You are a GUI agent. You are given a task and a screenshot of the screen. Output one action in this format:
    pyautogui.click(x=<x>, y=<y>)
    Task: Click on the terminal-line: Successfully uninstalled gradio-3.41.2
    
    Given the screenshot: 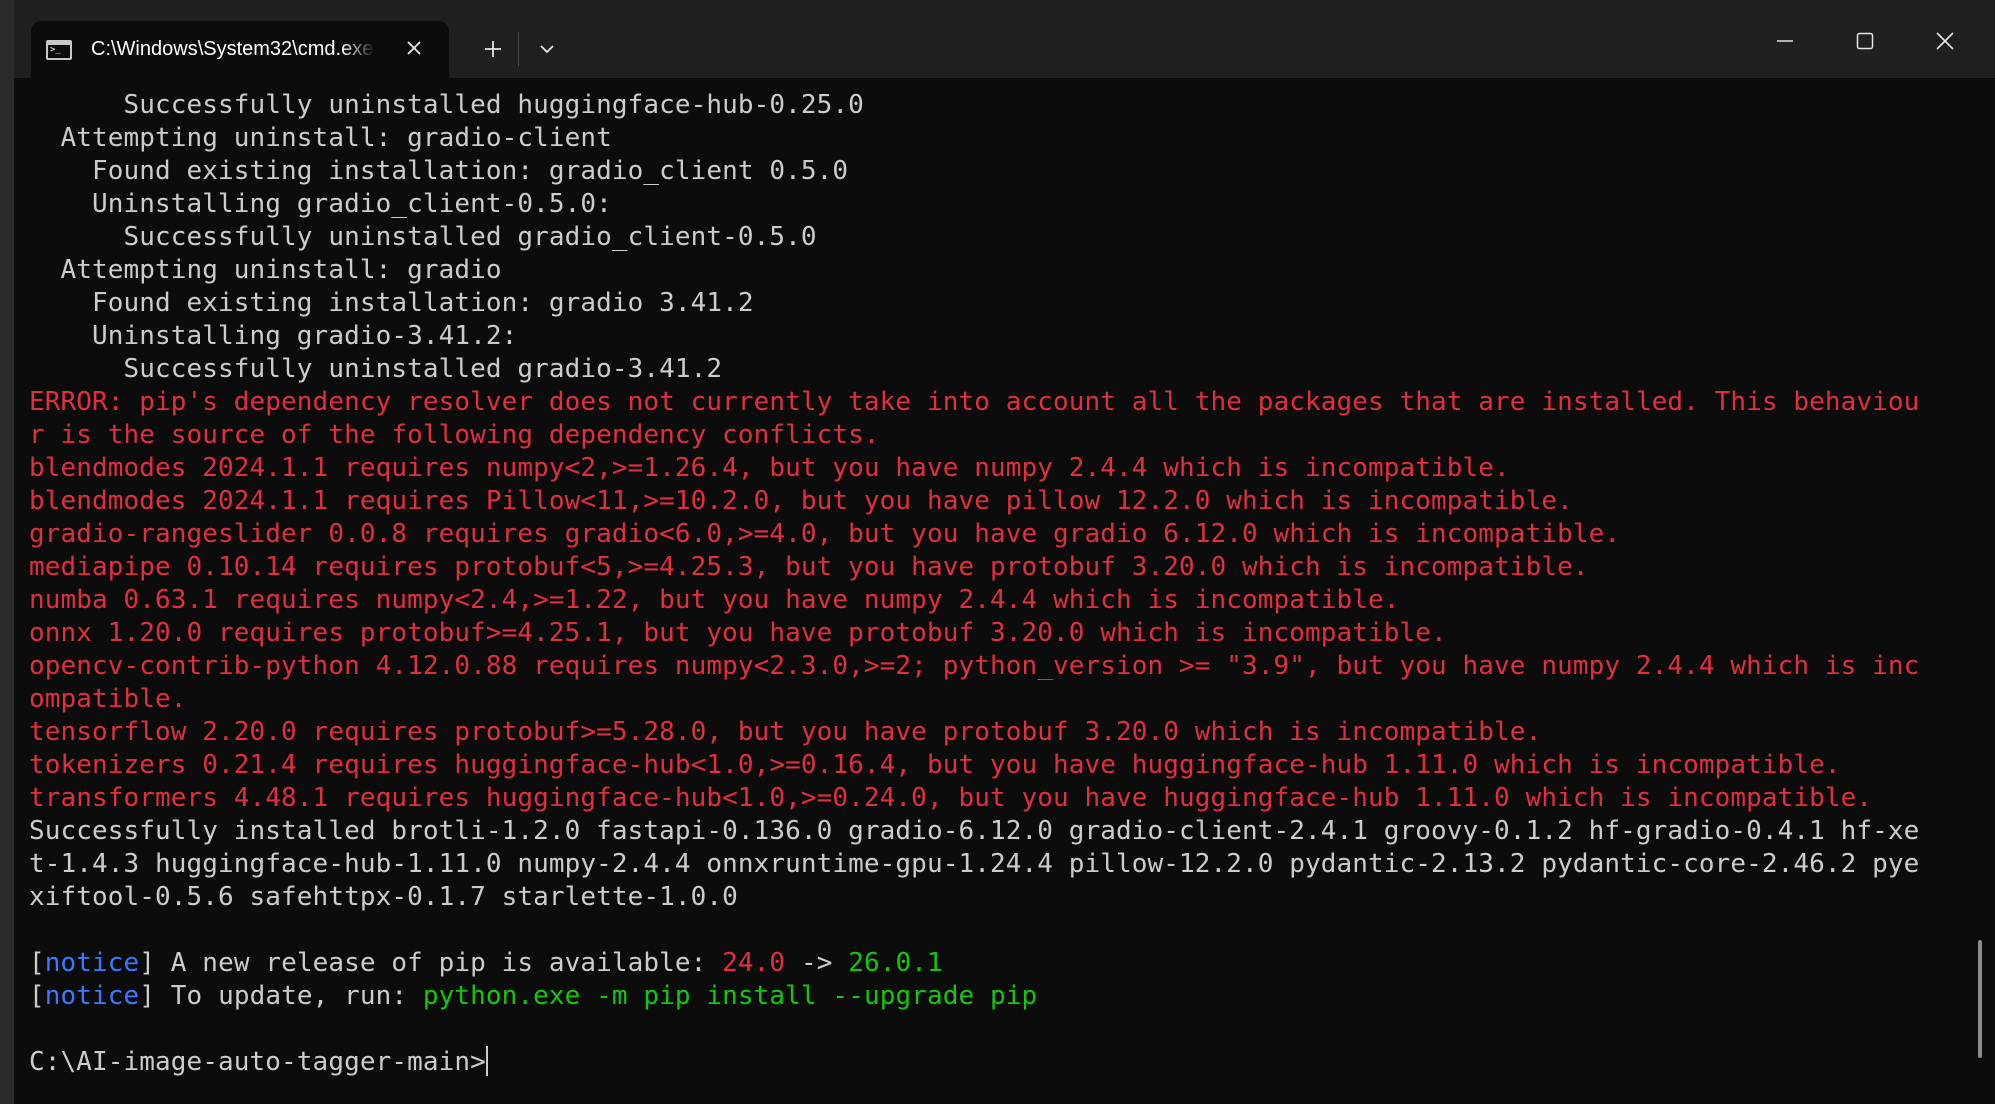 What is the action you would take?
    pyautogui.click(x=999, y=369)
    